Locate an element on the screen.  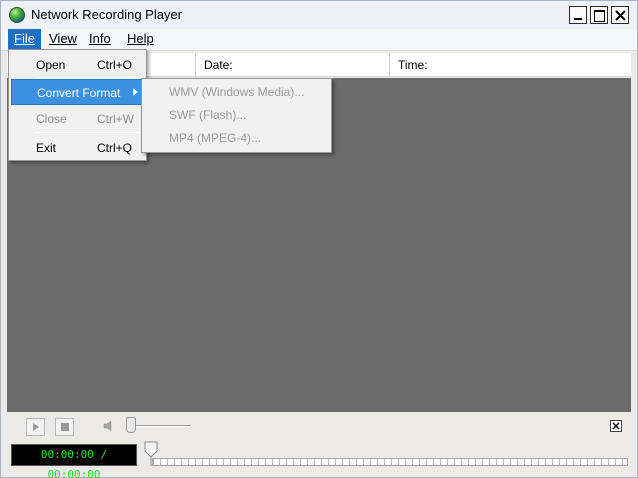
close-panel-button is located at coordinates (616, 426).